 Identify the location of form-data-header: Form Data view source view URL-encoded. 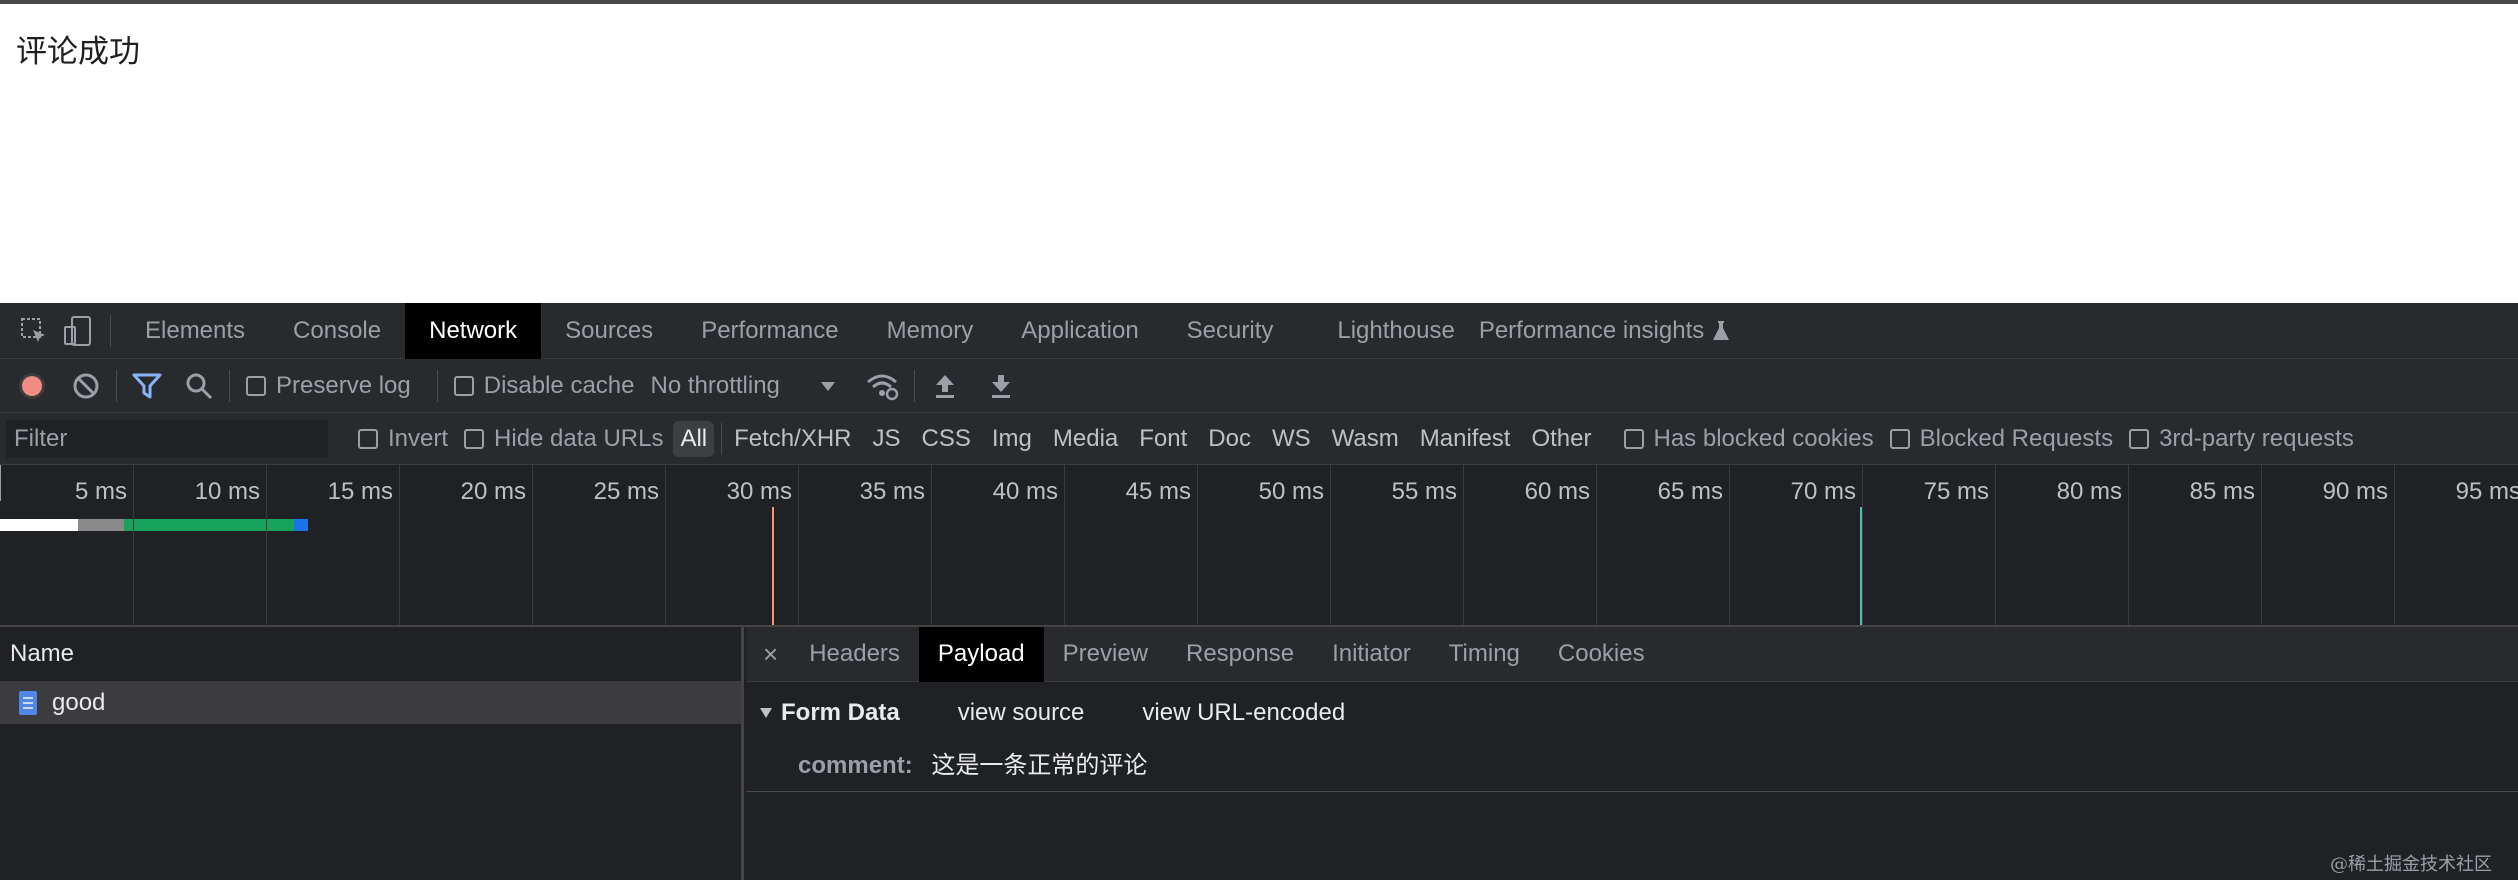
(1052, 713).